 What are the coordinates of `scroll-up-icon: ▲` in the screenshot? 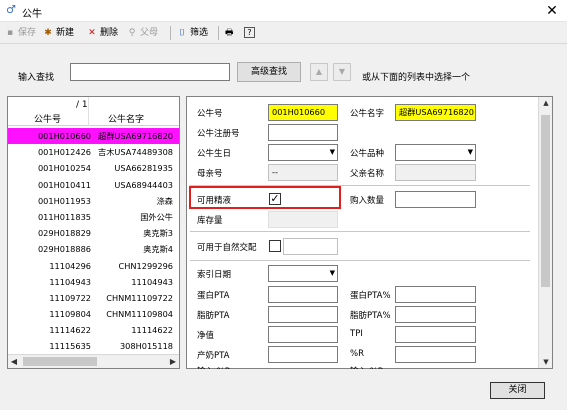 It's located at (546, 103).